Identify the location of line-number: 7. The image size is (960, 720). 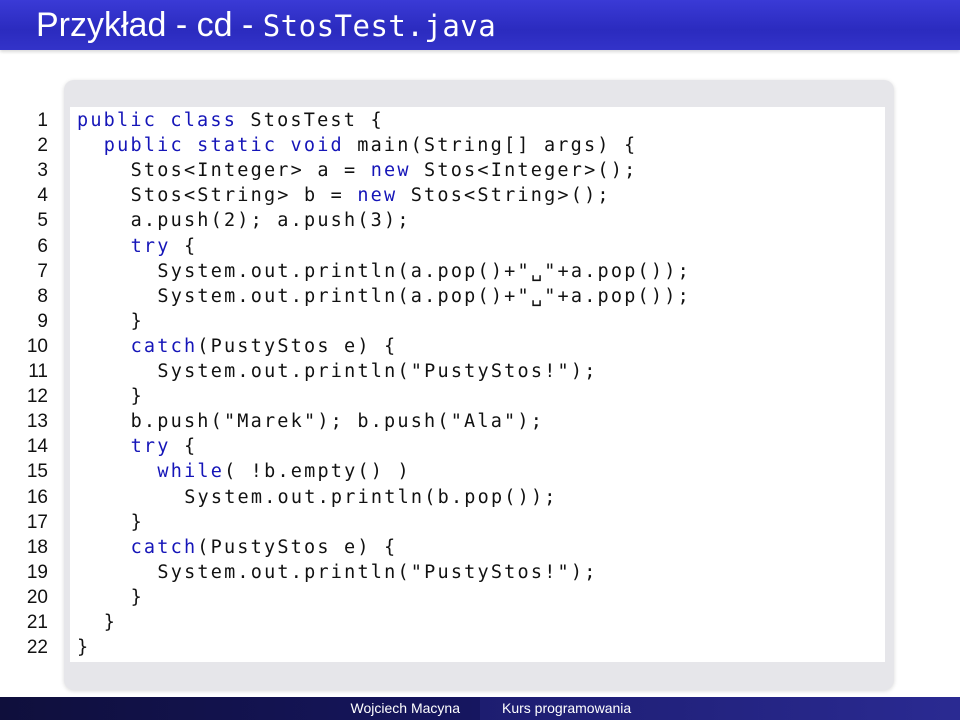
(42, 271).